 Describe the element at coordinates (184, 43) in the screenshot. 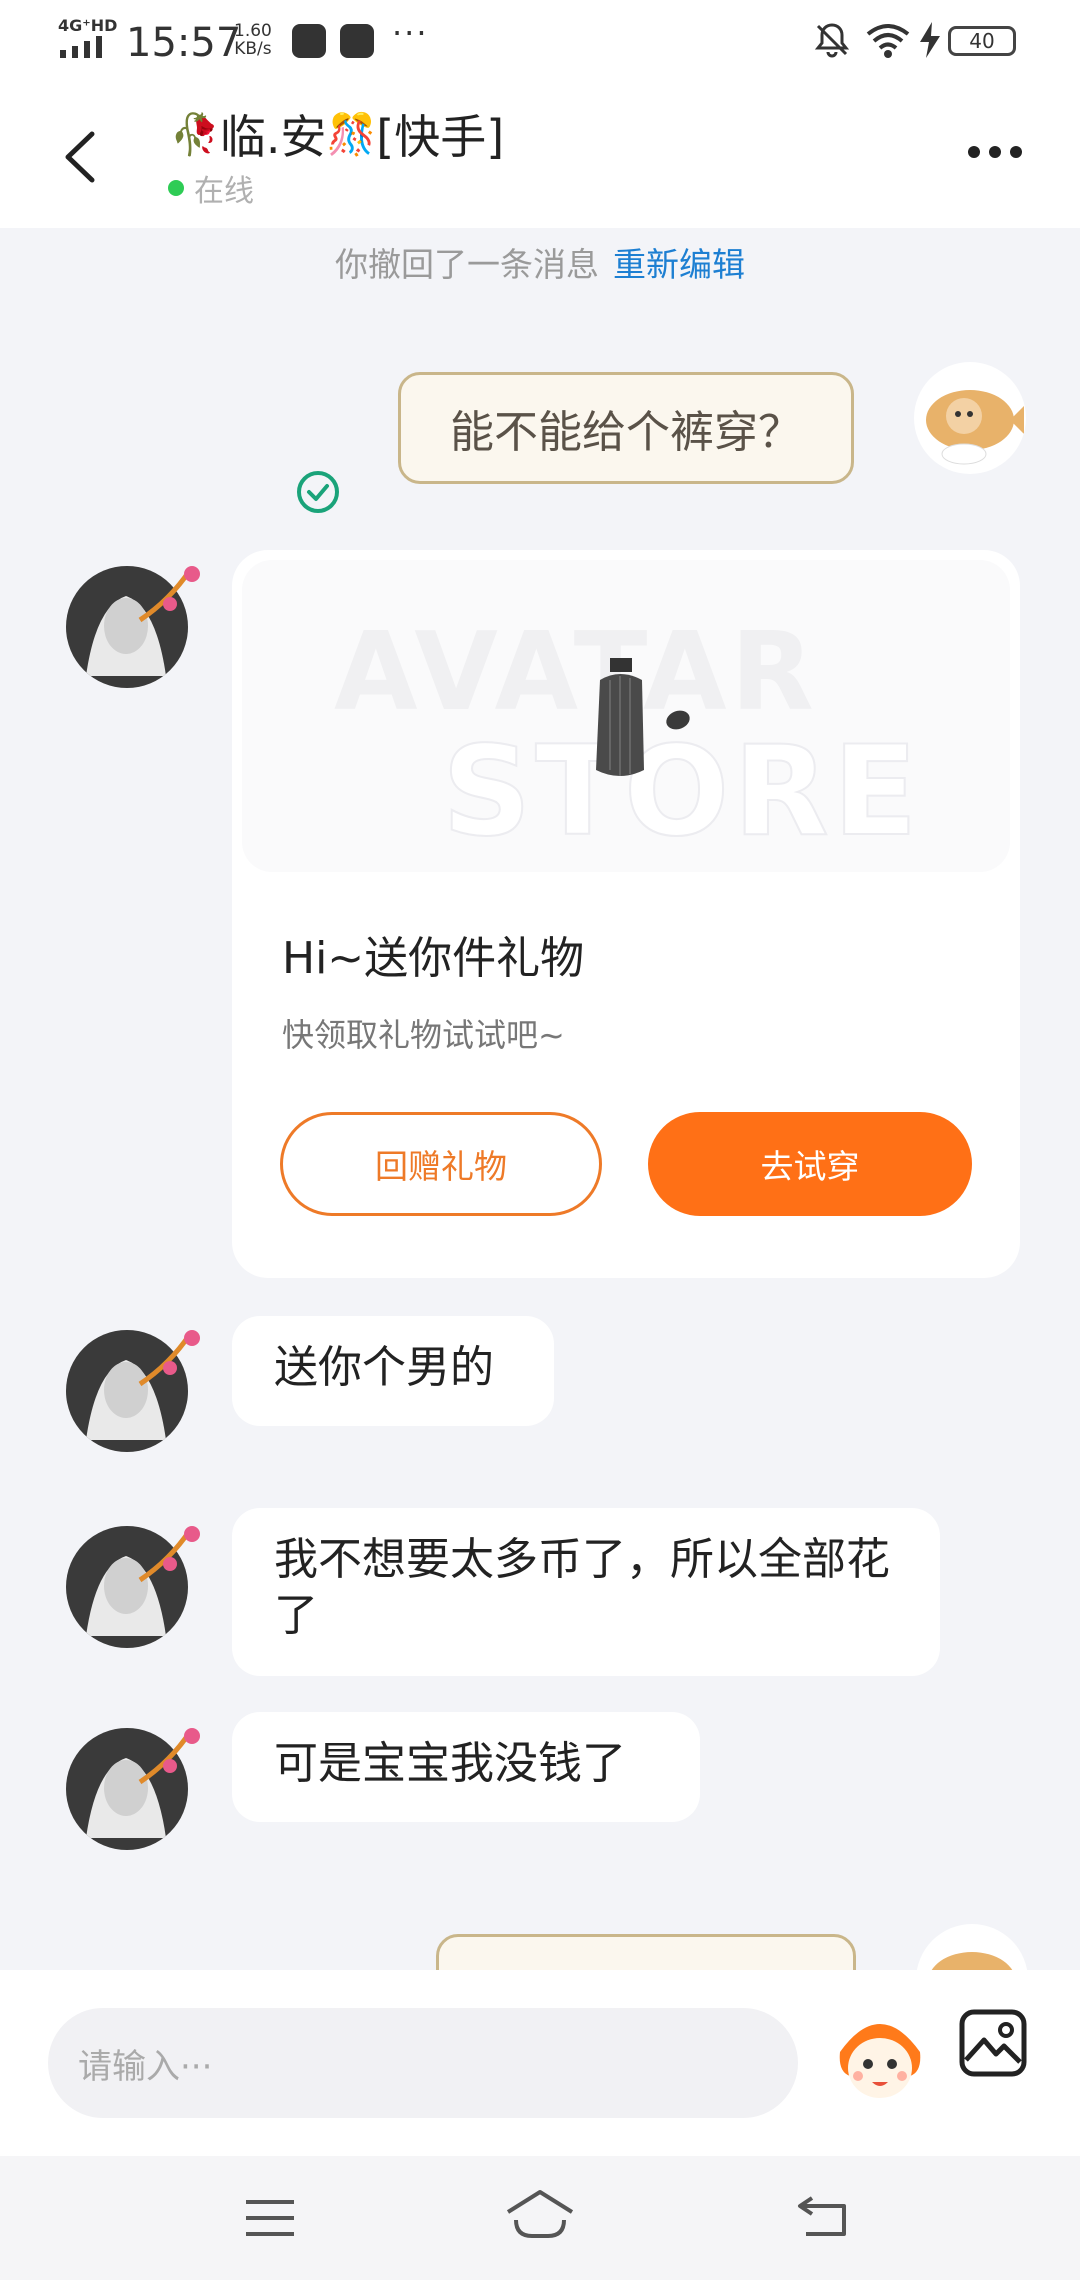

I see `clock: 15:57` at that location.